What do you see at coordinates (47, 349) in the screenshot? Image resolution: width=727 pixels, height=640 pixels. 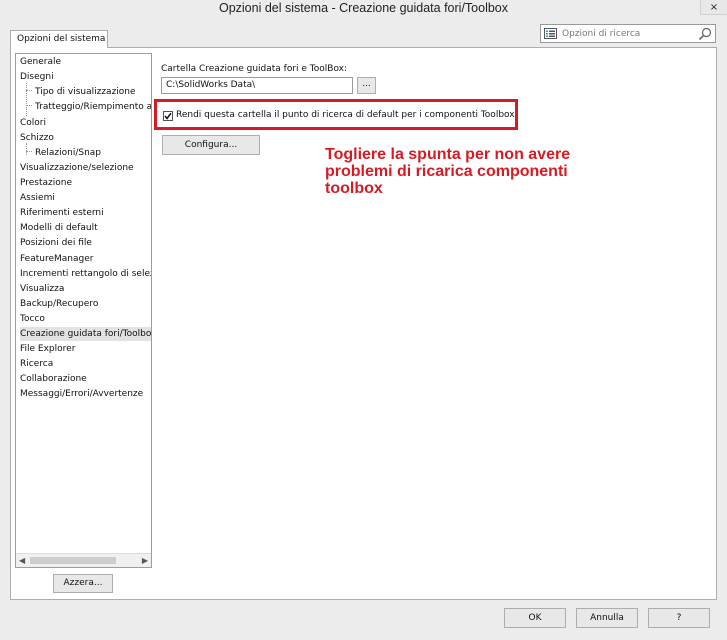 I see `tree-item-file-explorer: File Explorer` at bounding box center [47, 349].